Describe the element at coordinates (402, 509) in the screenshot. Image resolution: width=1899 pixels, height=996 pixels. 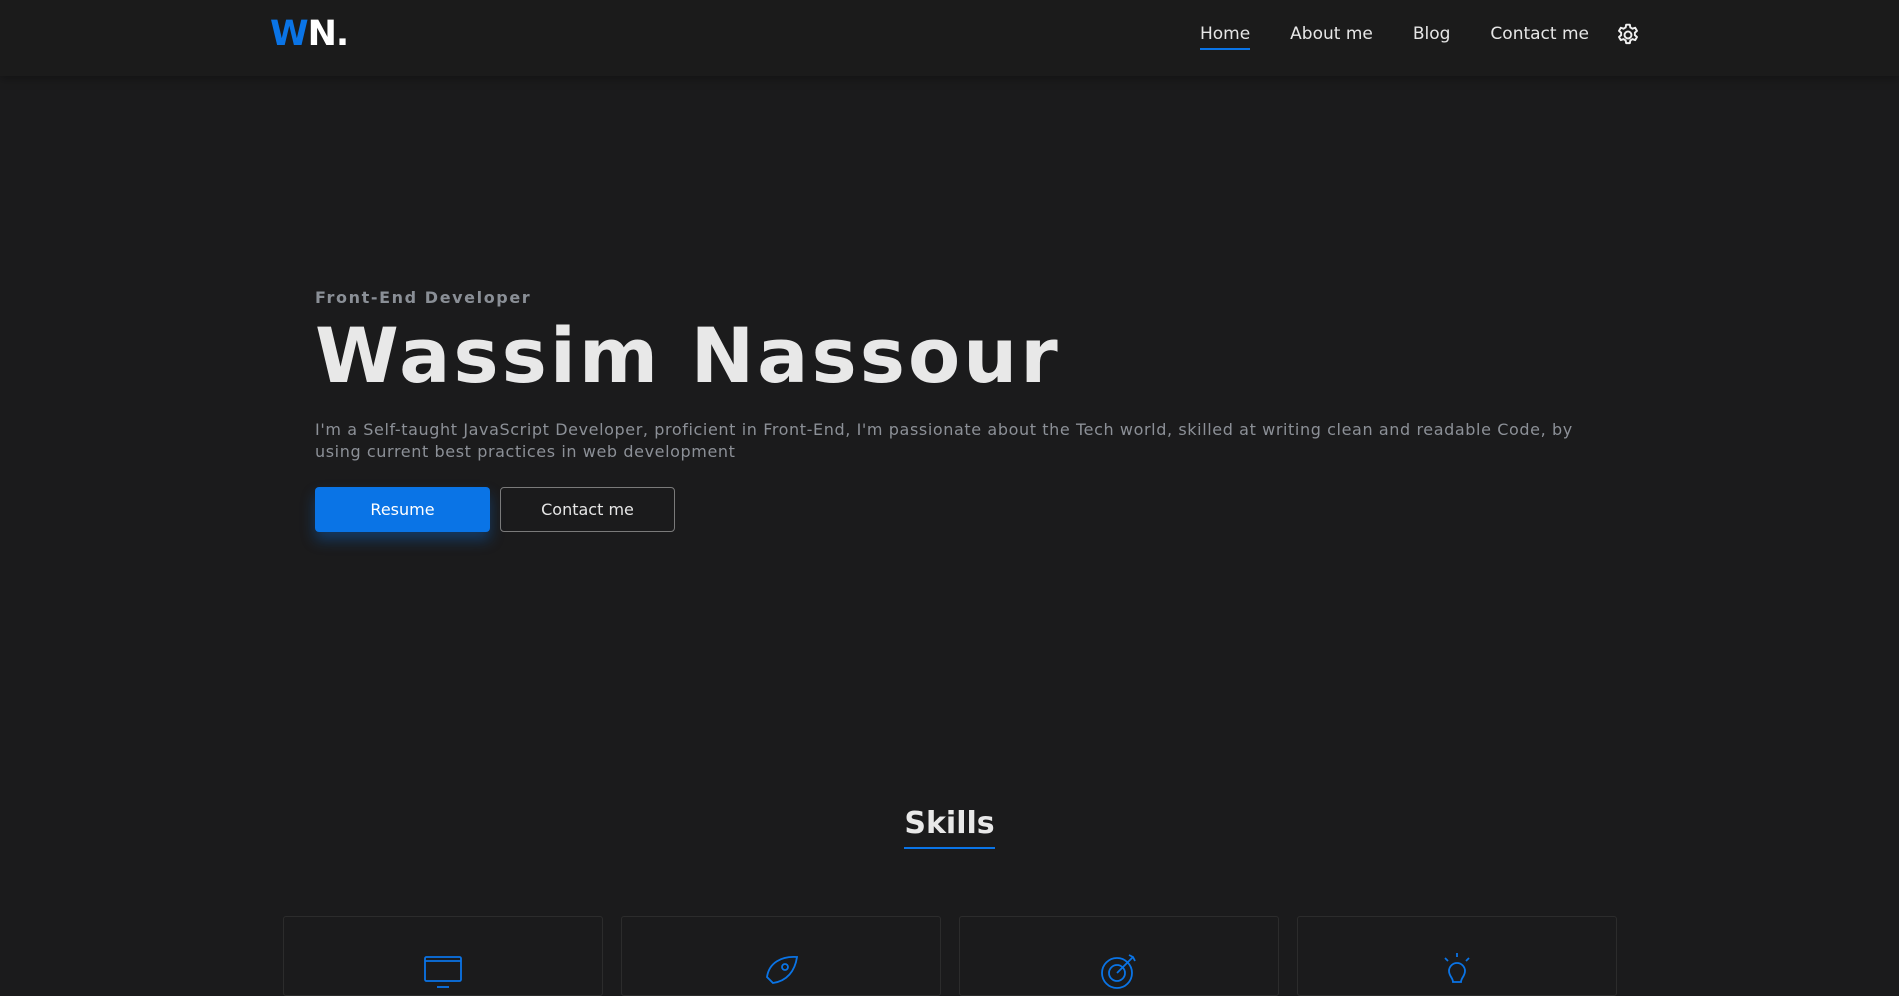
I see `resume-button: Resume` at that location.